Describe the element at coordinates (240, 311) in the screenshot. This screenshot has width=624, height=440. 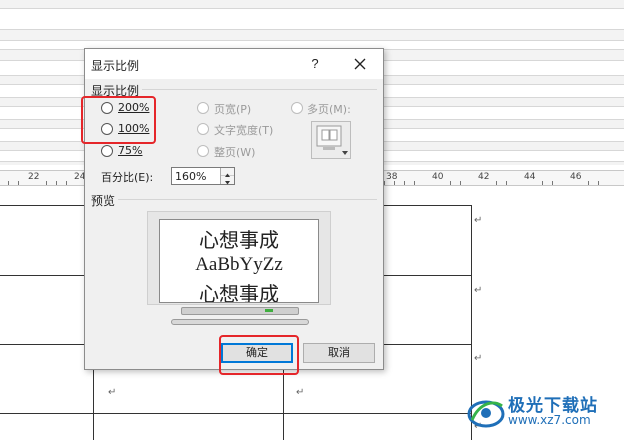
I see `monitor-stand` at that location.